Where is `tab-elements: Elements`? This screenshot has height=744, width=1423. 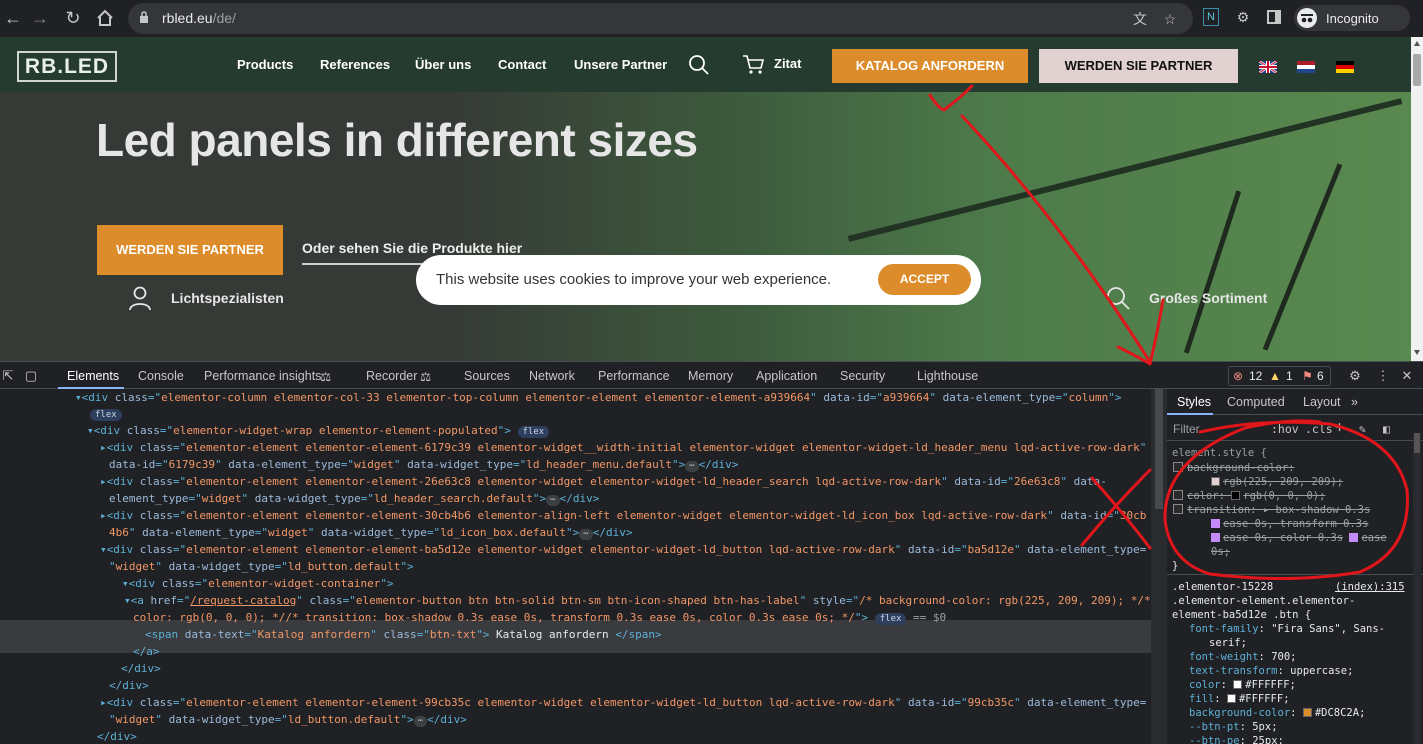 tab-elements: Elements is located at coordinates (93, 376).